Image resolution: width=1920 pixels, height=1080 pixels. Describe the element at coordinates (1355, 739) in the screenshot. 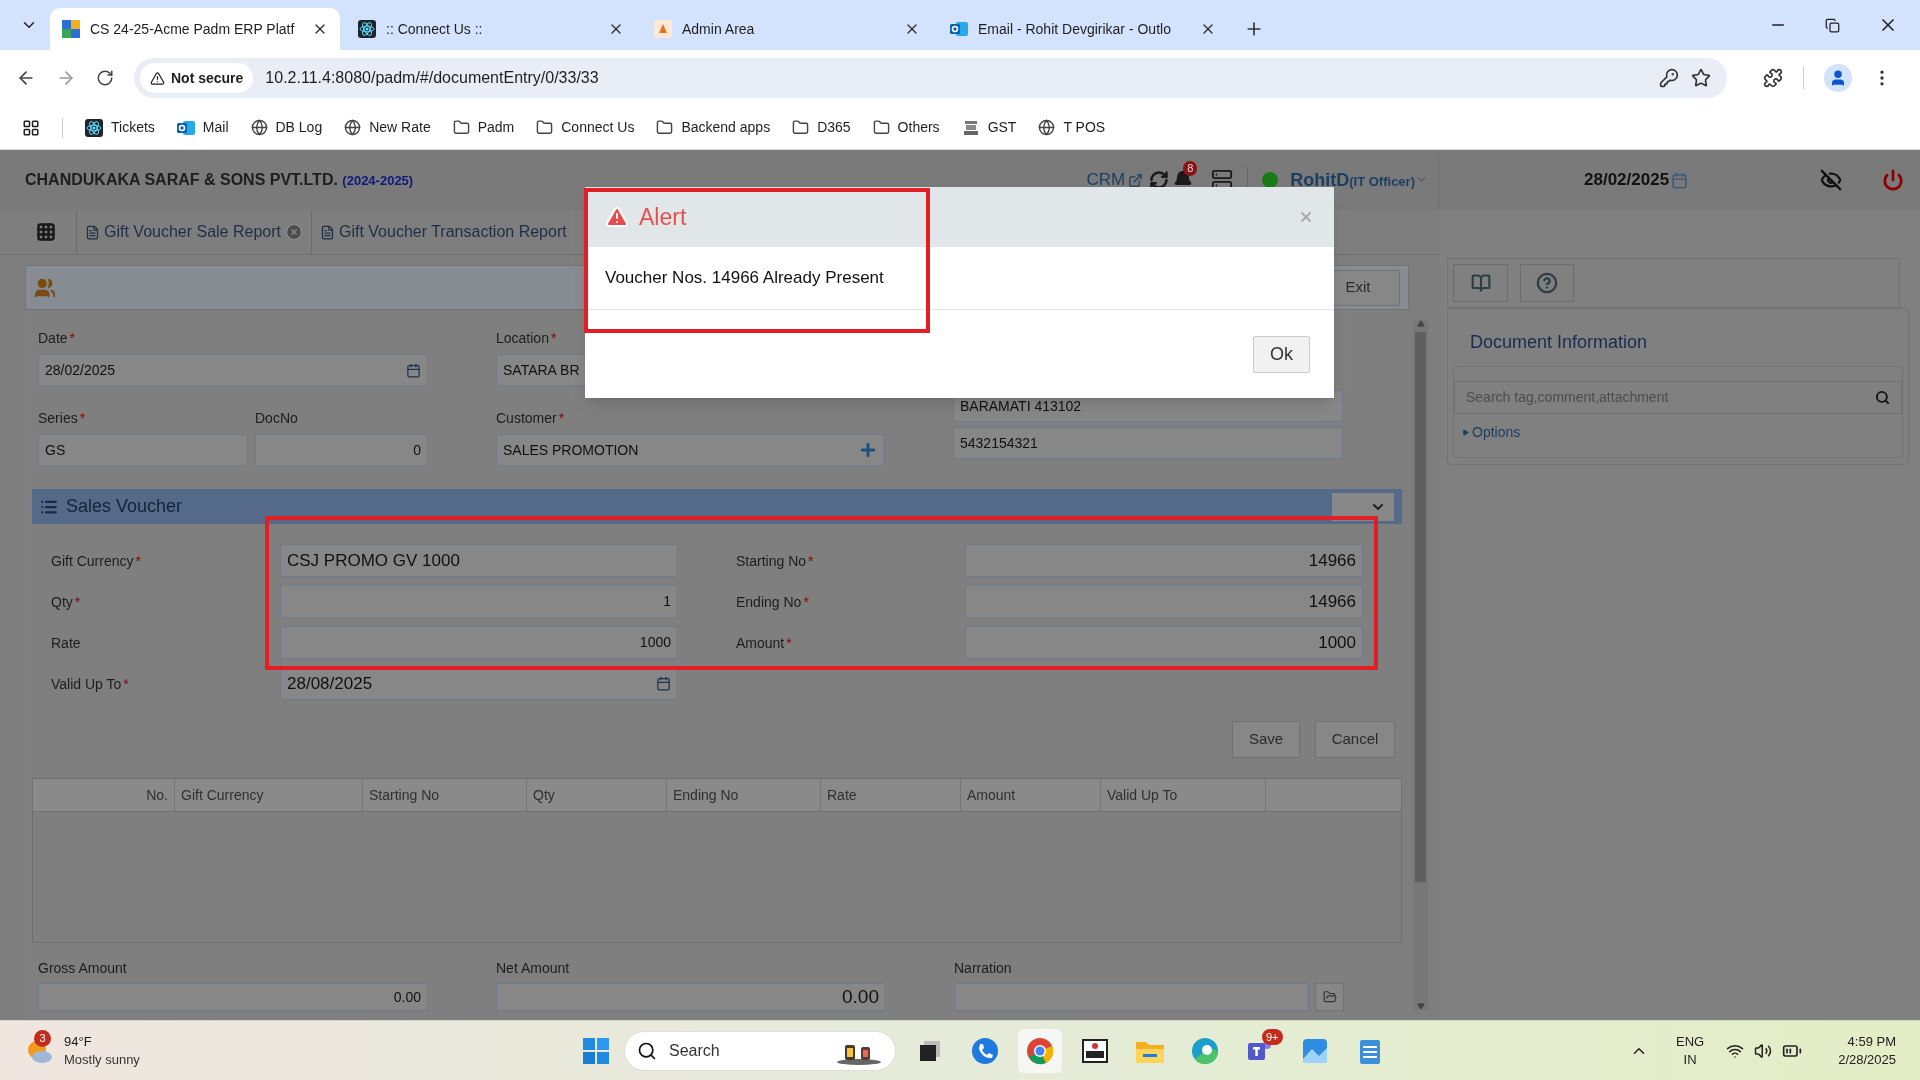

I see `cancel-button: Cancel` at that location.